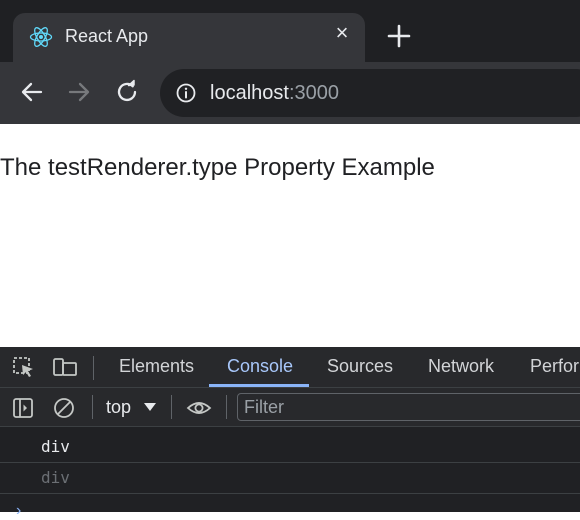 The image size is (580, 520). I want to click on url-port: :3000, so click(313, 93).